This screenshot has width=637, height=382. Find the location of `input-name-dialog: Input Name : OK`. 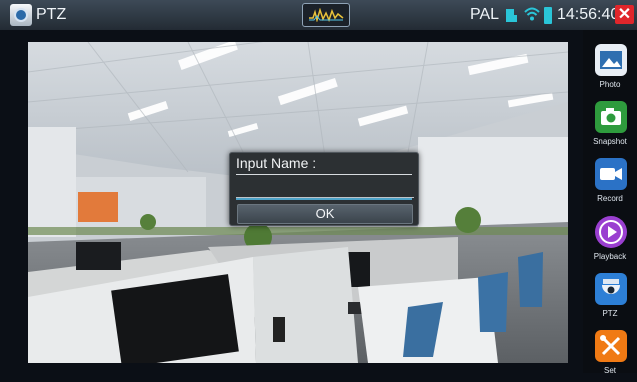

input-name-dialog: Input Name : OK is located at coordinates (324, 189).